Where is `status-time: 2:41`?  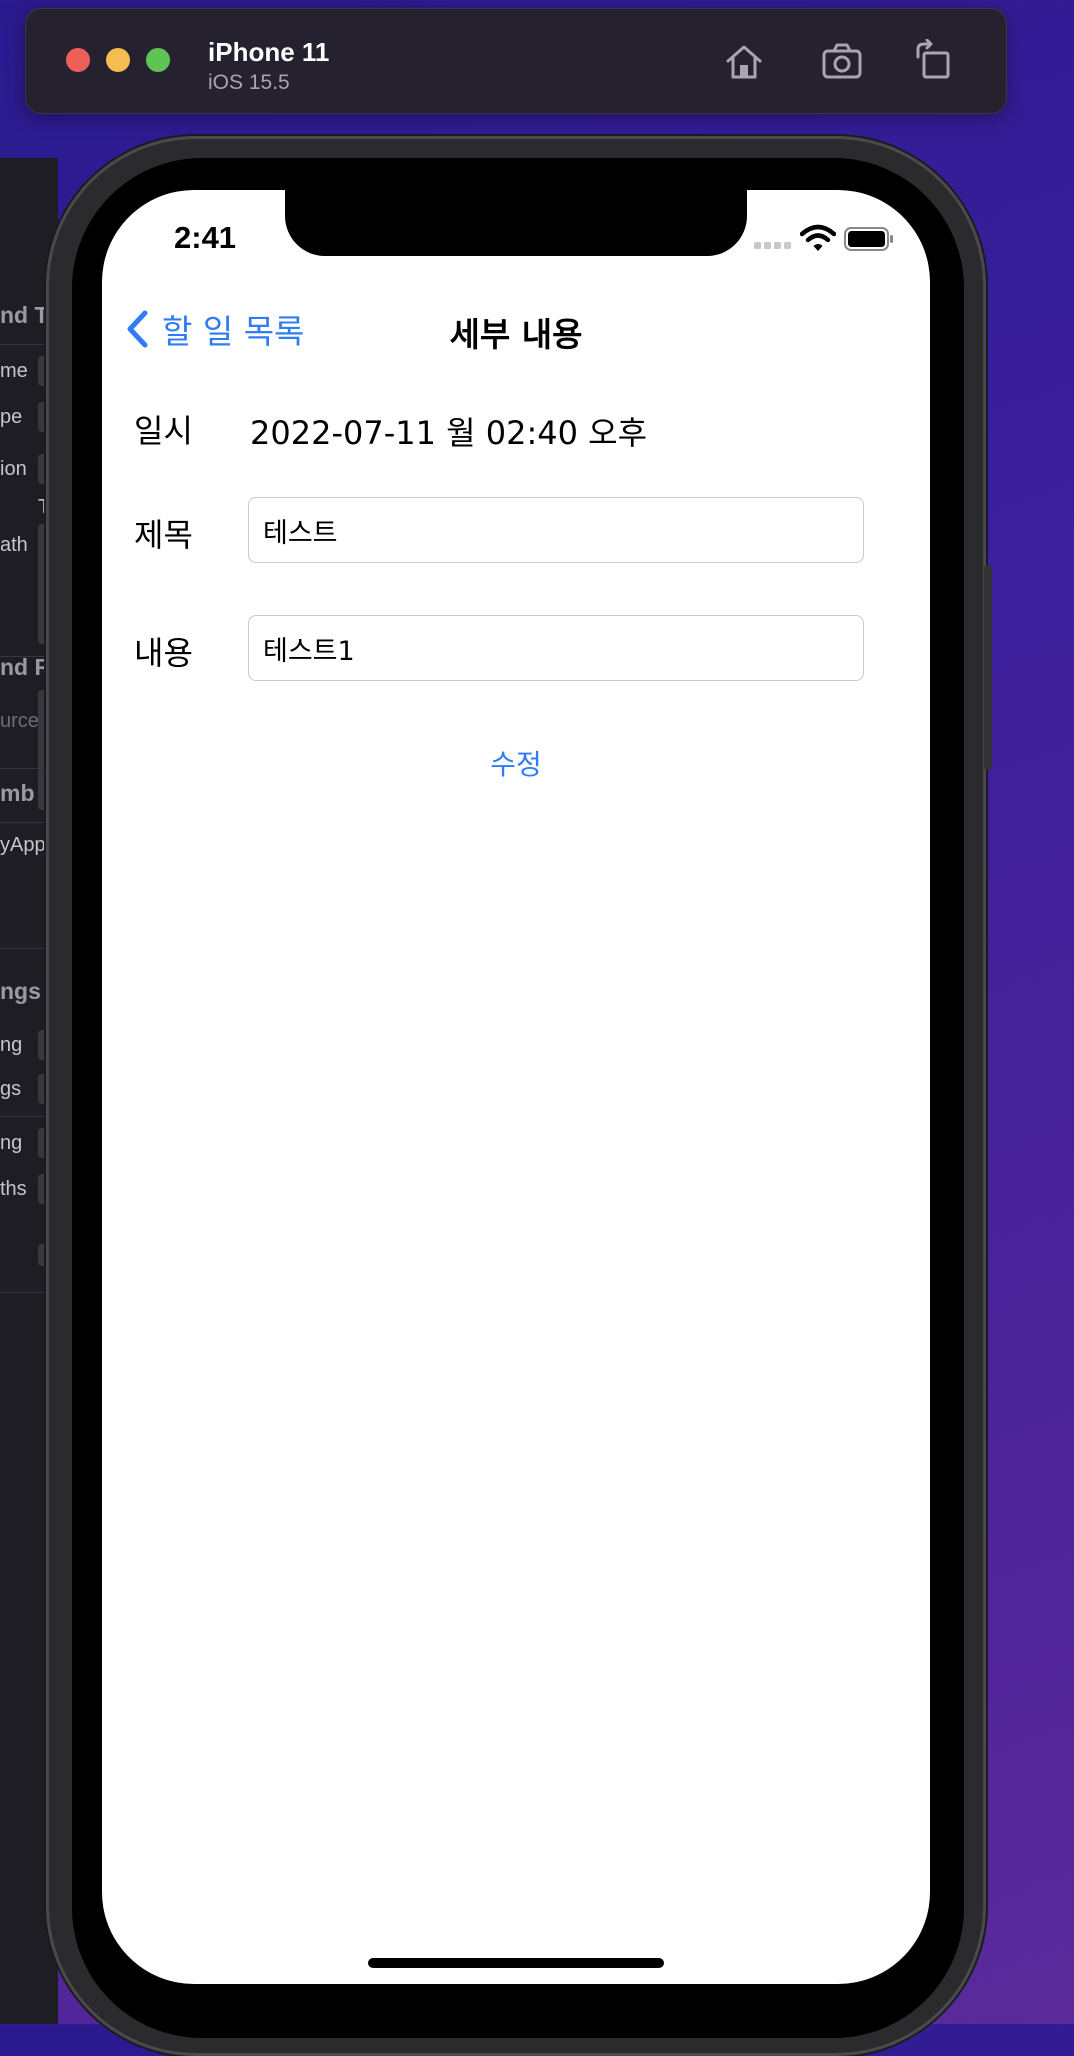 status-time: 2:41 is located at coordinates (205, 237).